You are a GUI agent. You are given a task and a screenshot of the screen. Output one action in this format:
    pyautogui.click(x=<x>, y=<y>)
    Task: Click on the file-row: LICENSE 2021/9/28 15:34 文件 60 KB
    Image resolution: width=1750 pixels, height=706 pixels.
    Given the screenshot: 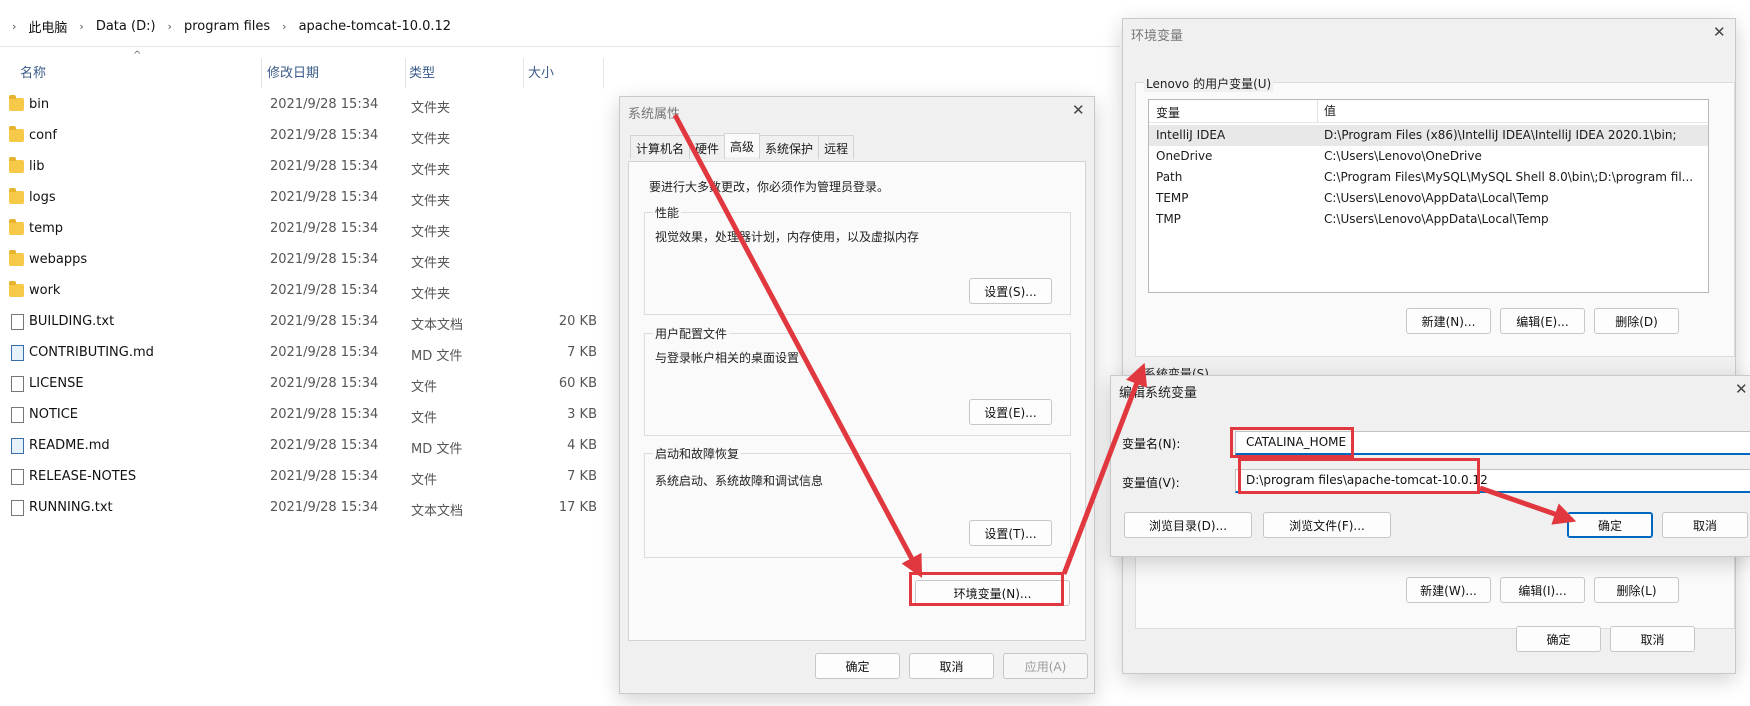 What is the action you would take?
    pyautogui.click(x=310, y=385)
    